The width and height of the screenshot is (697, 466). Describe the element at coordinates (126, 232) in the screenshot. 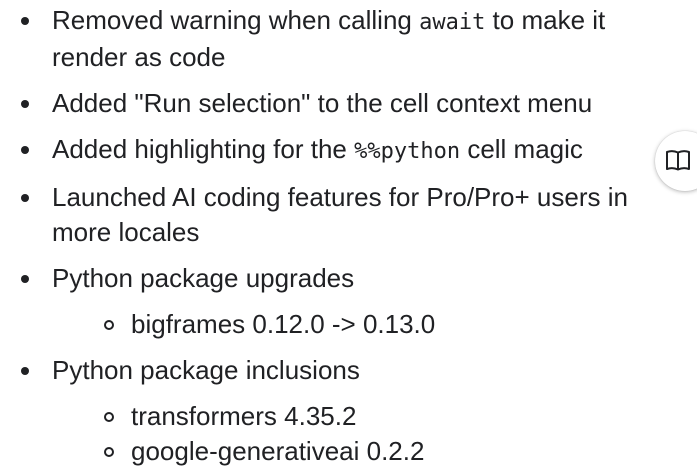

I see `list-item-text: more locales` at that location.